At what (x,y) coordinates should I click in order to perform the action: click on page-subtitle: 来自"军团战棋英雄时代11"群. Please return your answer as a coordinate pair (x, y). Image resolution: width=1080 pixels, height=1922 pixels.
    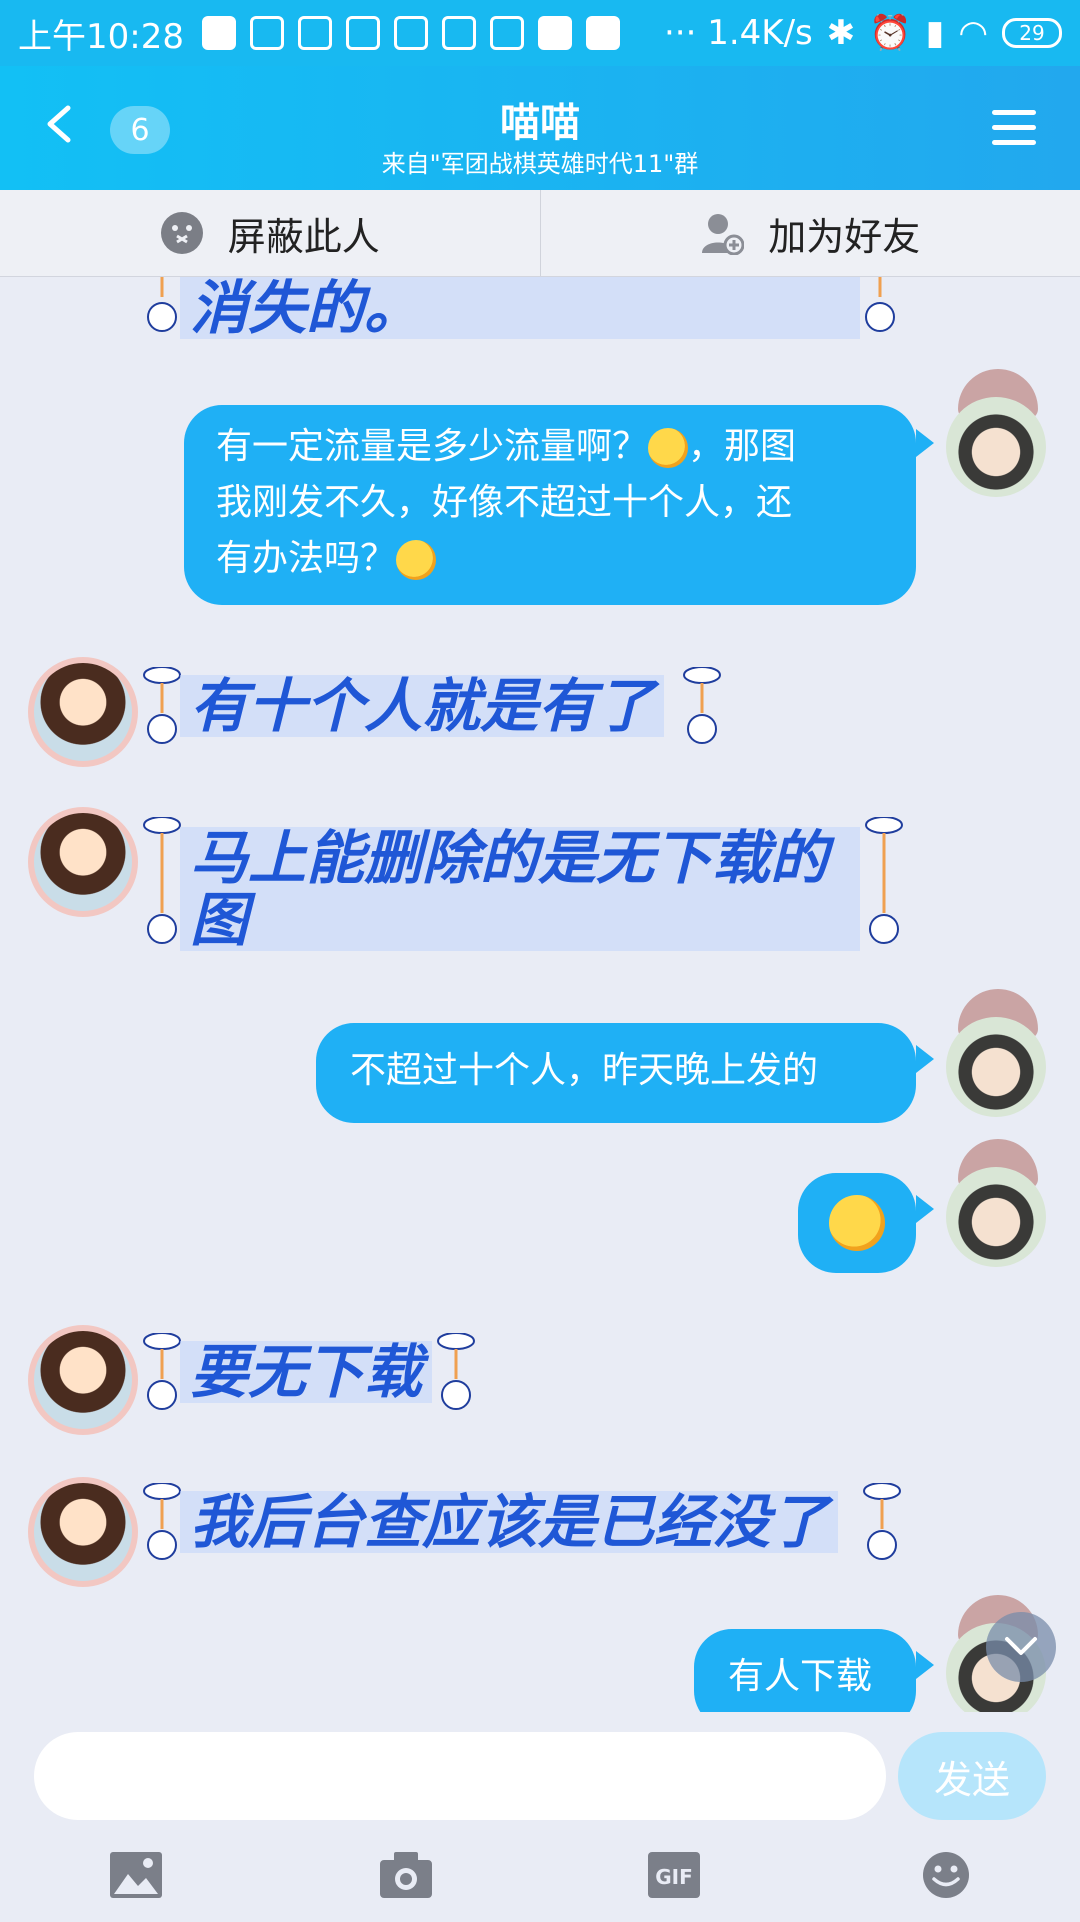
    Looking at the image, I should click on (540, 161).